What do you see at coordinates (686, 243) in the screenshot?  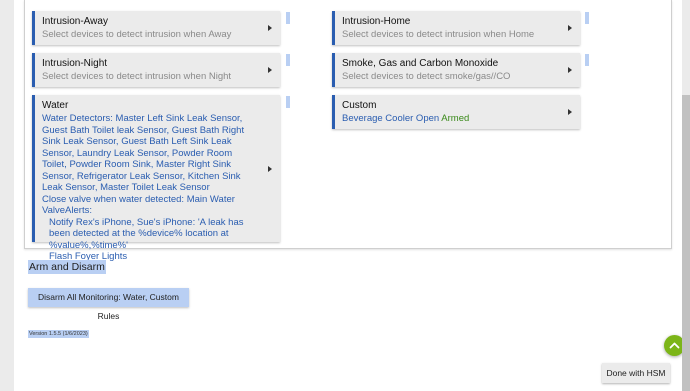 I see `scrollbar-thumb` at bounding box center [686, 243].